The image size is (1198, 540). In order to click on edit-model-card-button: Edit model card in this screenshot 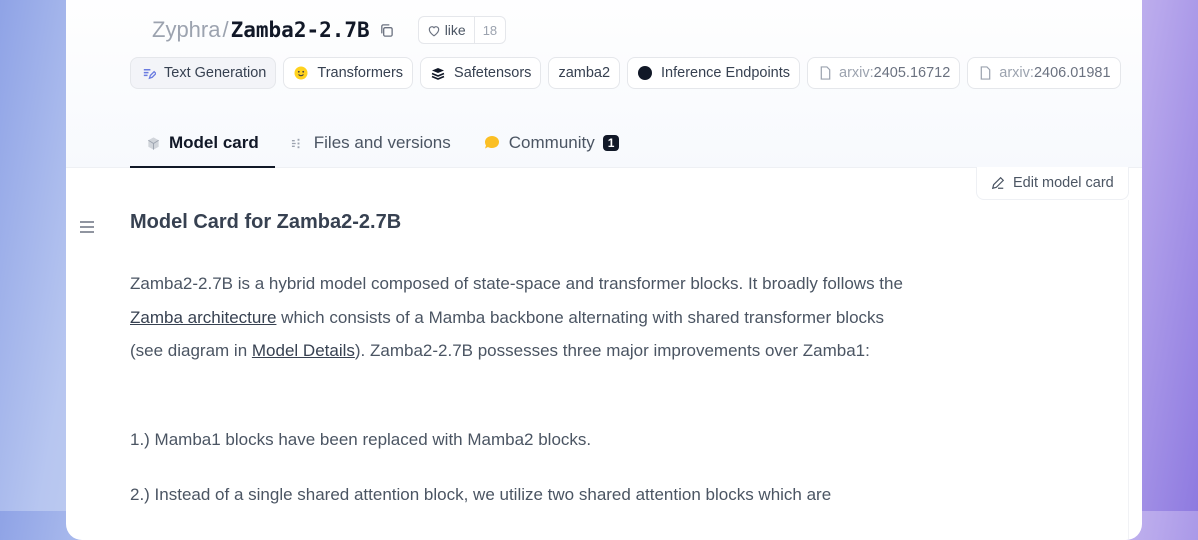, I will do `click(1052, 183)`.